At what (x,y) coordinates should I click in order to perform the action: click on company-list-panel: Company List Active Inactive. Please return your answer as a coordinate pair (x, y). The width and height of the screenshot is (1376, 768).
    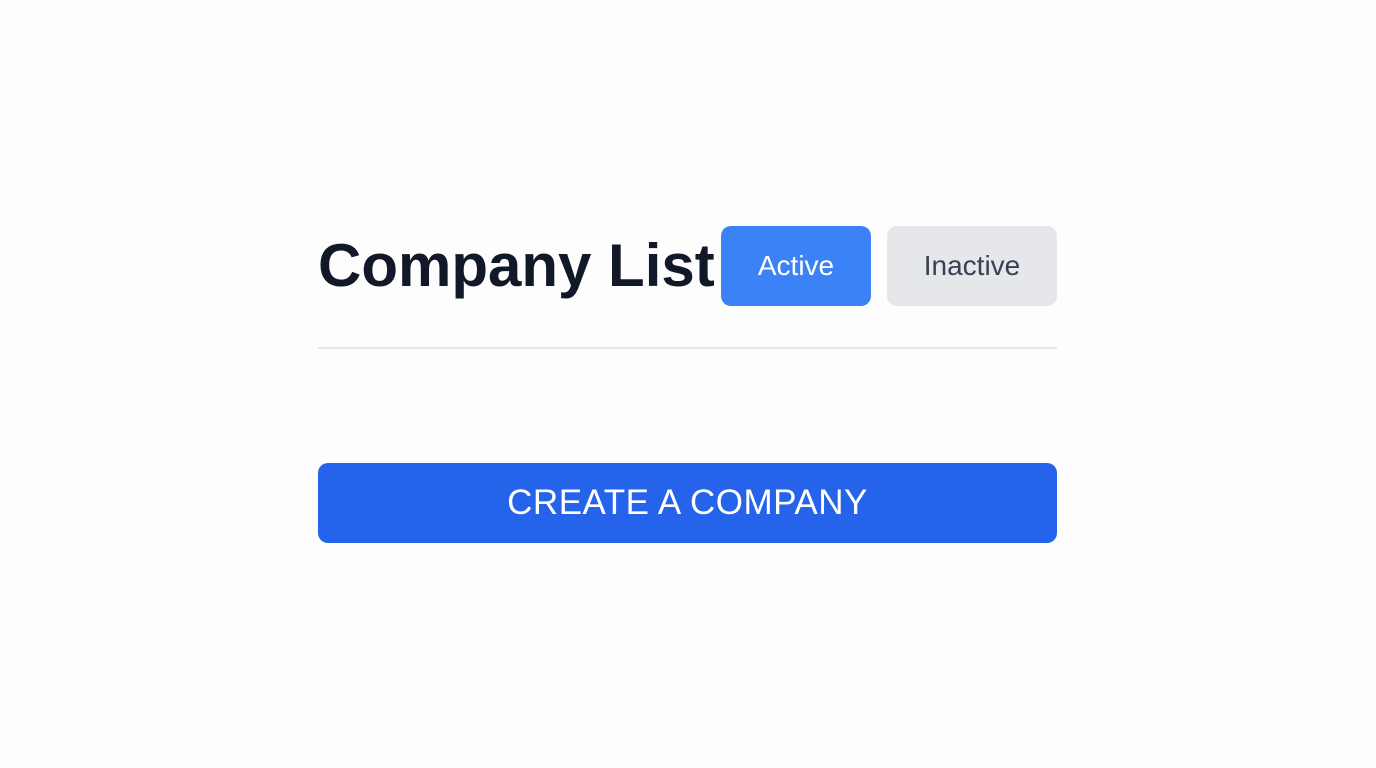
    Looking at the image, I should click on (687, 287).